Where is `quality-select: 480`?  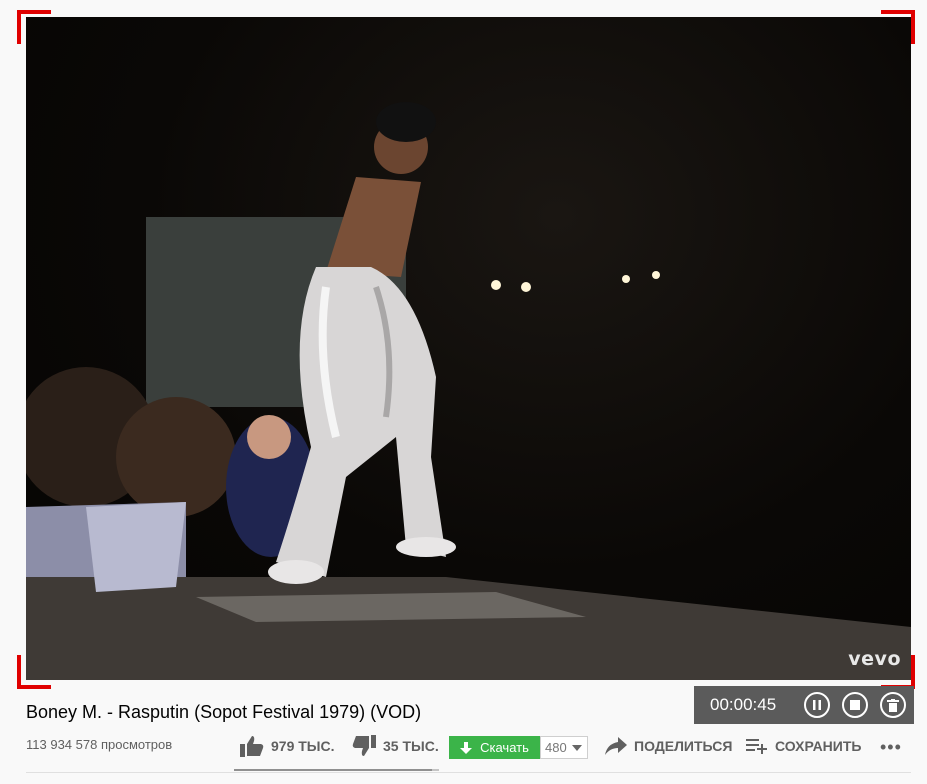 quality-select: 480 is located at coordinates (564, 747).